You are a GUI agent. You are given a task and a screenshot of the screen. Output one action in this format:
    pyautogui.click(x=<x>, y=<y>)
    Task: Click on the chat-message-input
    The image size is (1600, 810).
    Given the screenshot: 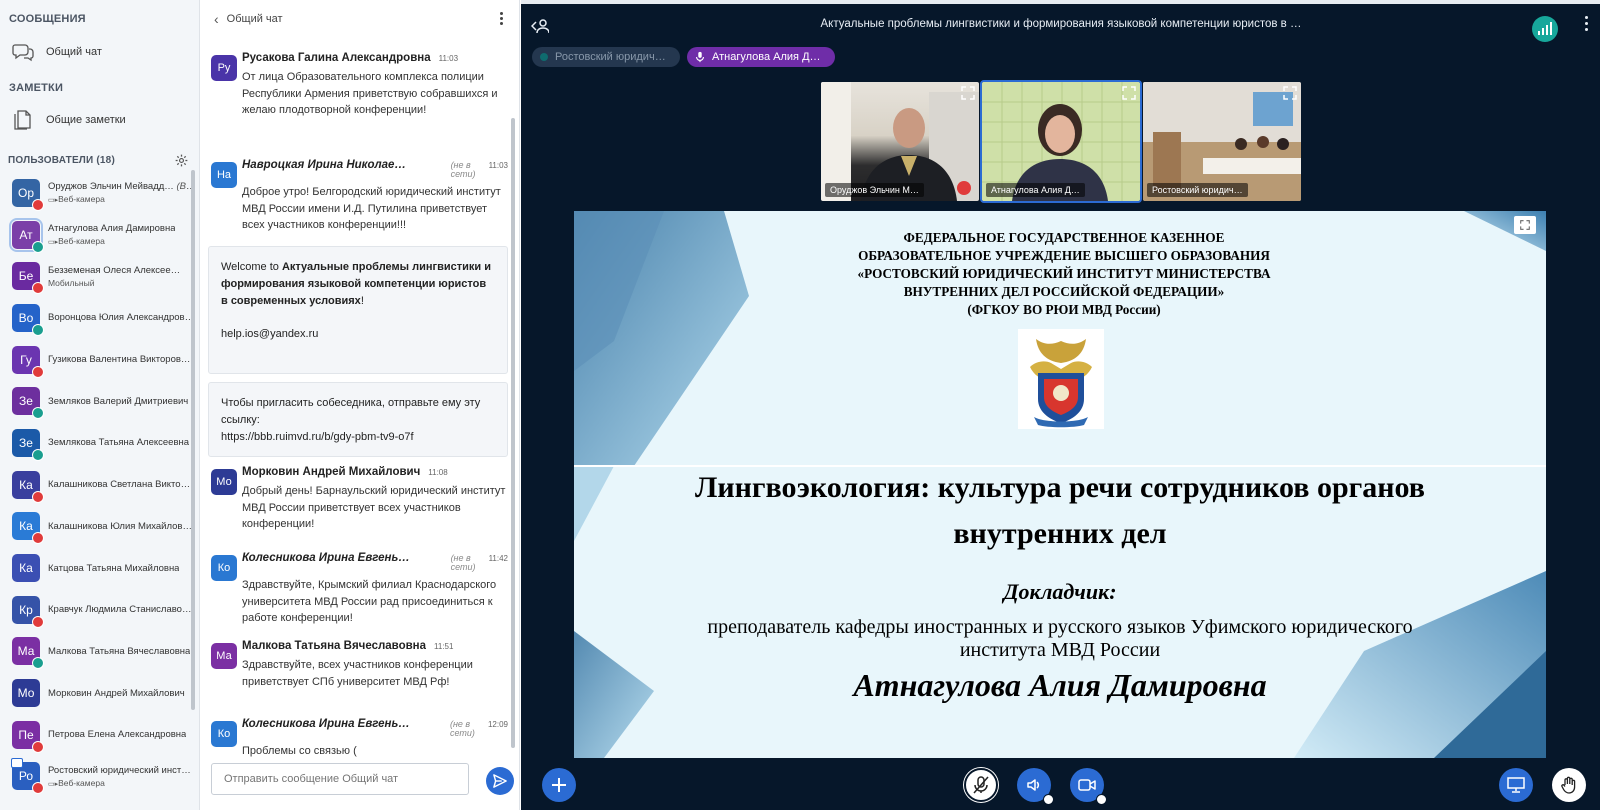 What is the action you would take?
    pyautogui.click(x=340, y=779)
    